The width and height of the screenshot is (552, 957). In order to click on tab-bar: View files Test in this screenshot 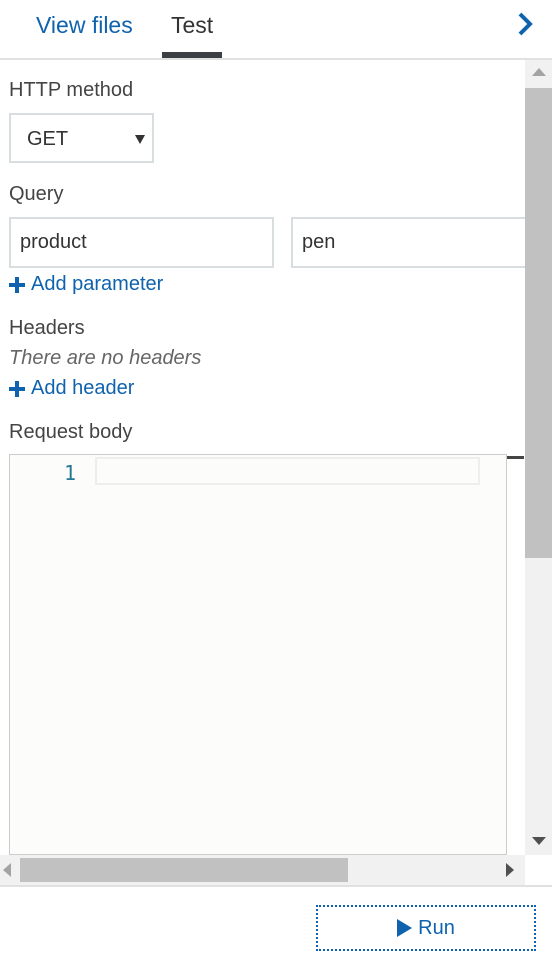, I will do `click(276, 30)`.